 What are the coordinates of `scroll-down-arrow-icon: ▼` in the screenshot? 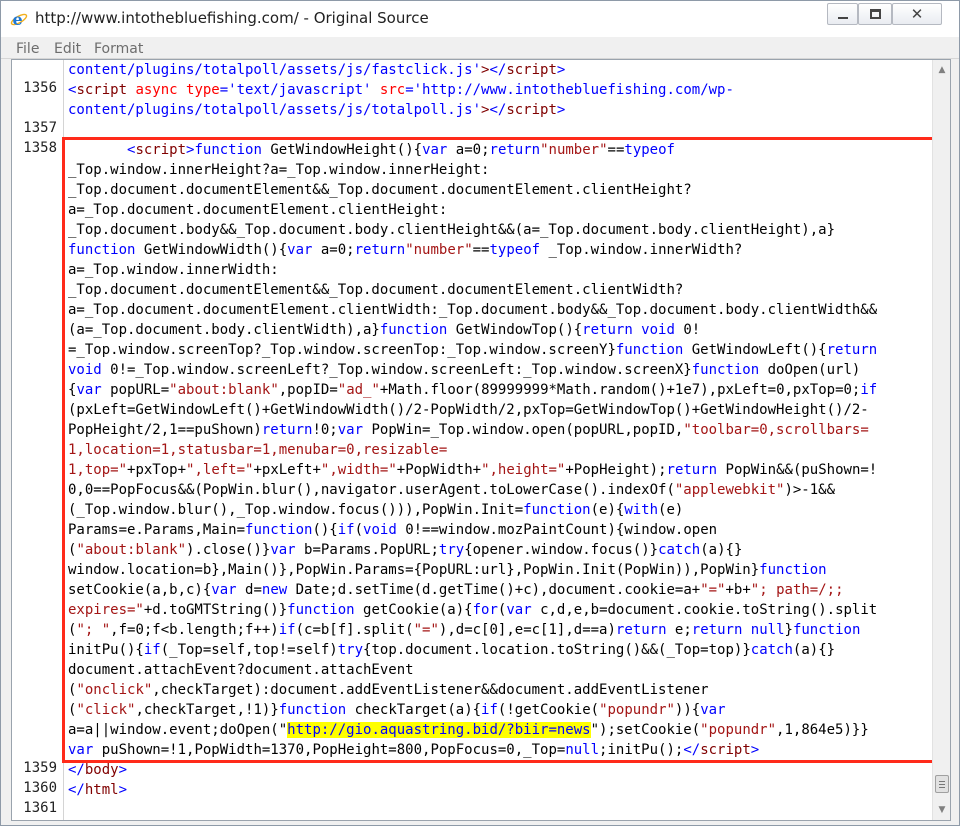 It's located at (941, 810).